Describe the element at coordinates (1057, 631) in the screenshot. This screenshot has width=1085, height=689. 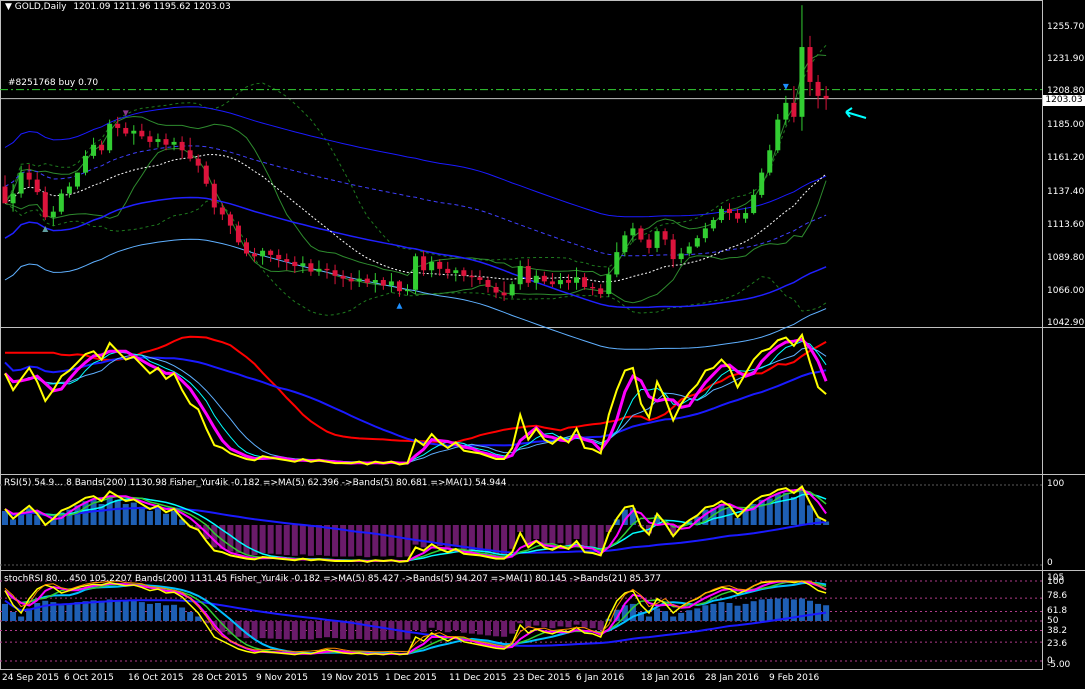
I see `stoch-level-tick: 38.2` at that location.